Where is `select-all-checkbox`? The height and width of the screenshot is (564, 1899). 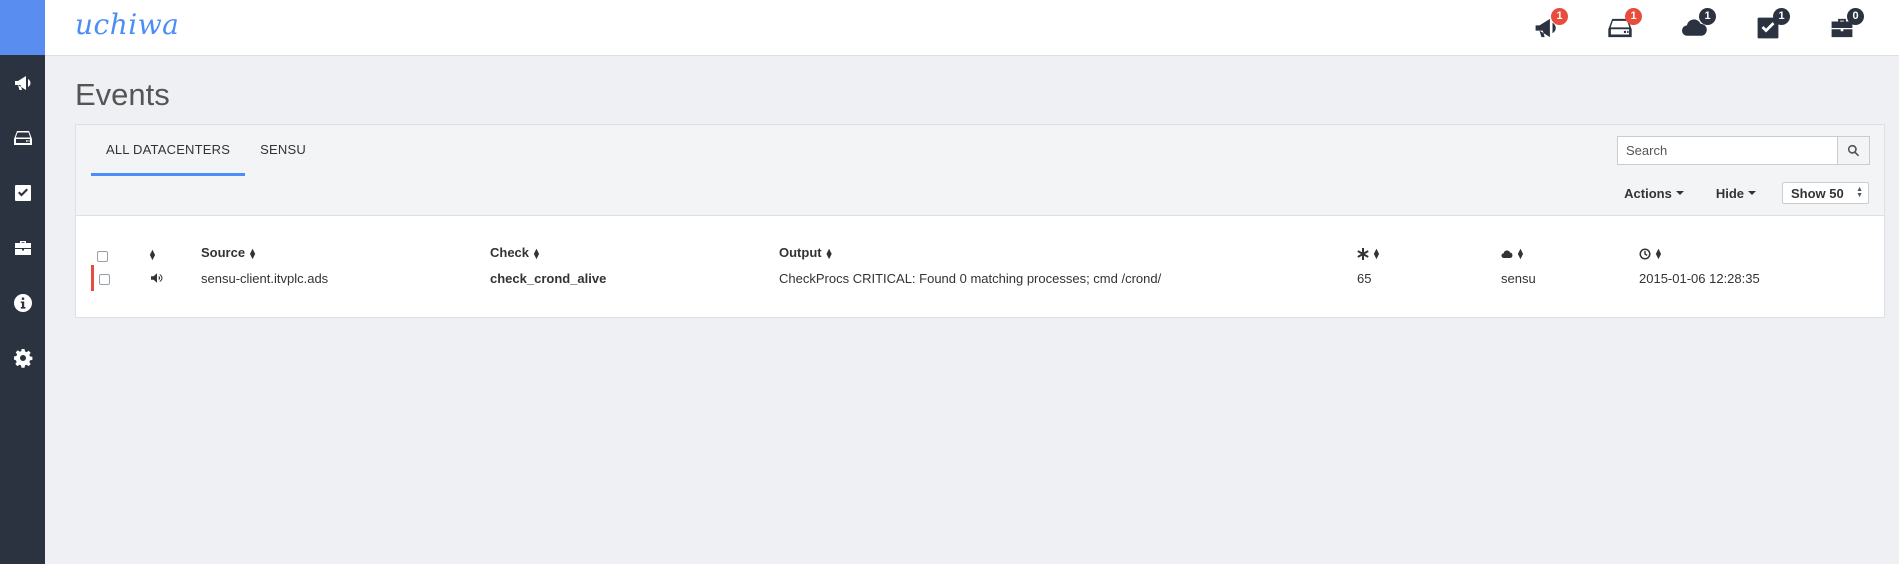
select-all-checkbox is located at coordinates (102, 256).